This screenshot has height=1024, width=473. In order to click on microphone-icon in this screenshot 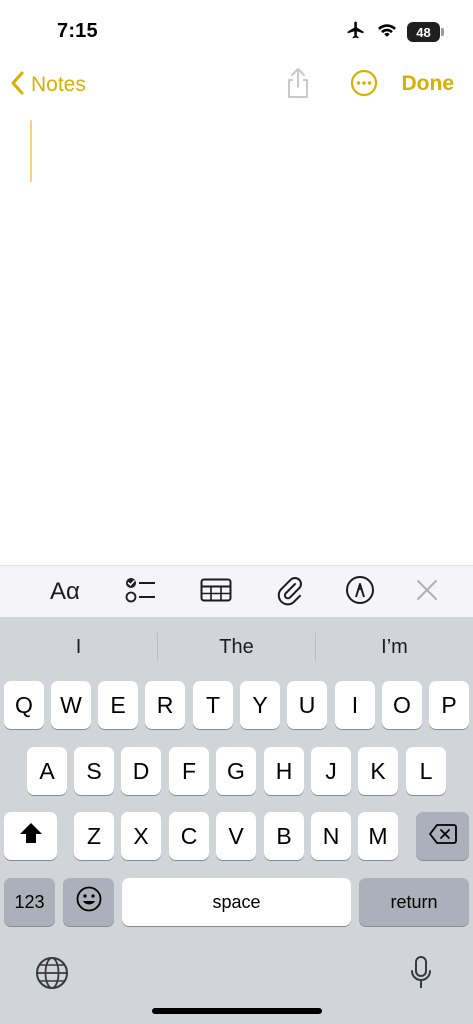, I will do `click(421, 975)`.